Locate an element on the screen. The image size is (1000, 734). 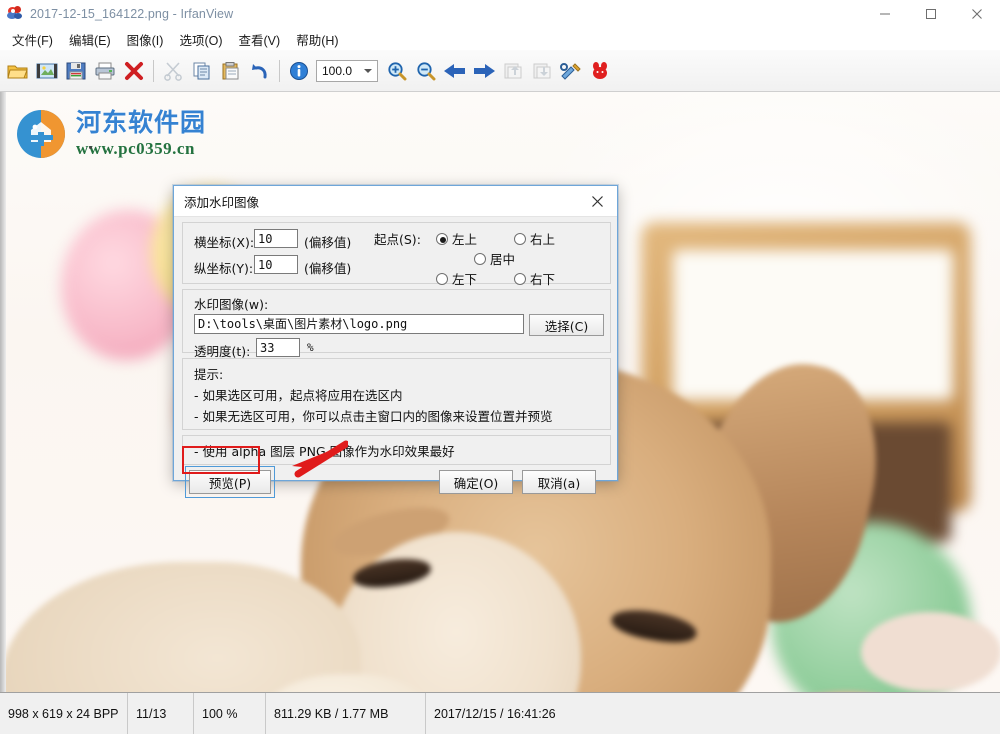
undo-icon is located at coordinates (260, 71).